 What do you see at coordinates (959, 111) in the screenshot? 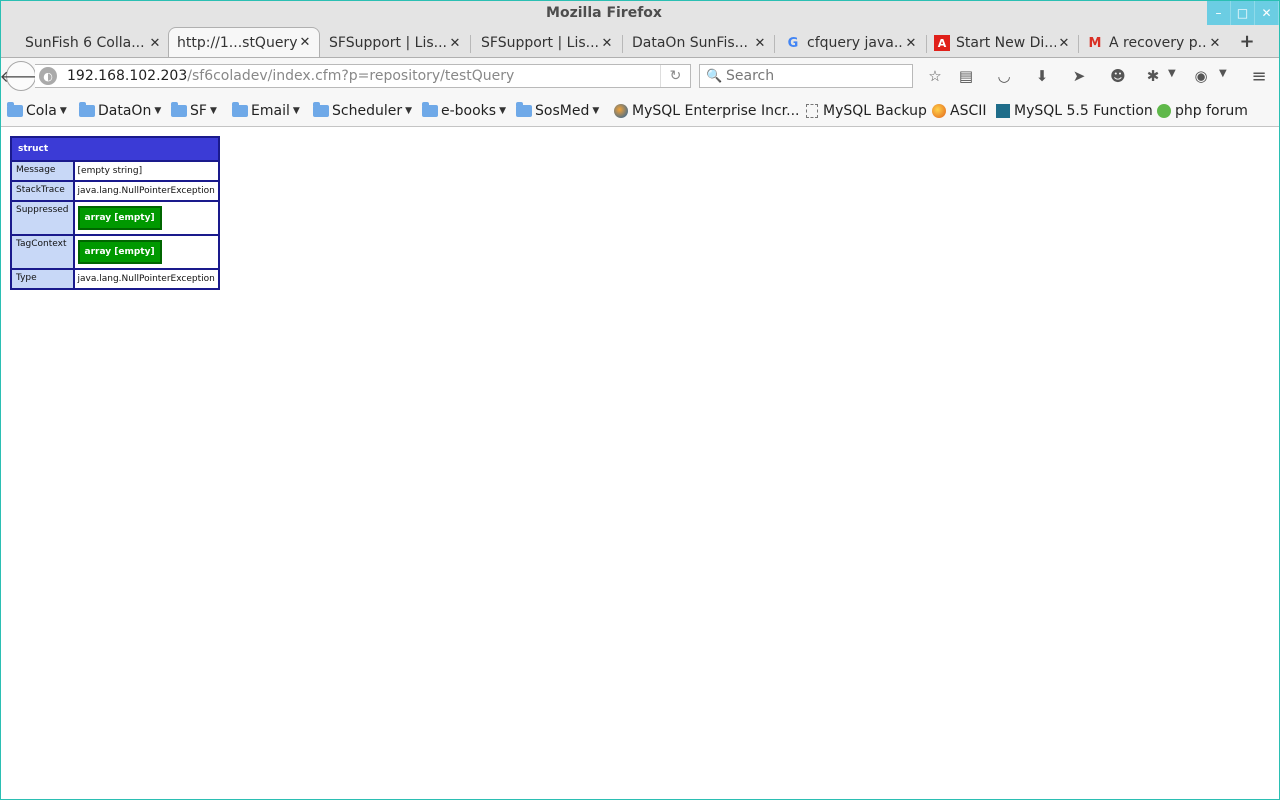
I see `bookmark-ascii: ASCII` at bounding box center [959, 111].